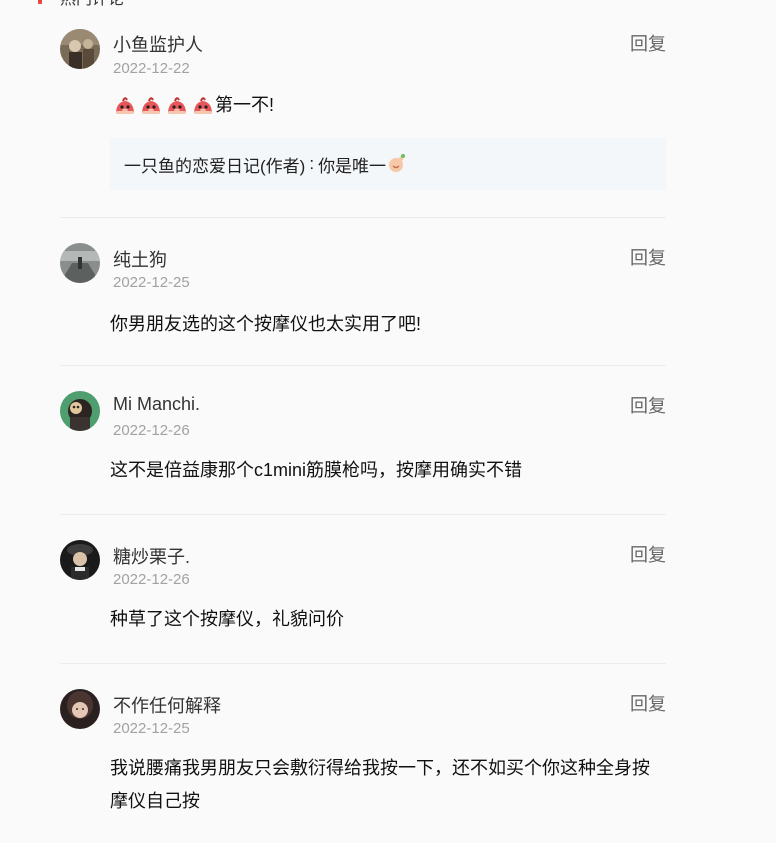 The image size is (776, 843). I want to click on comment-username: Mi Manchi., so click(156, 404).